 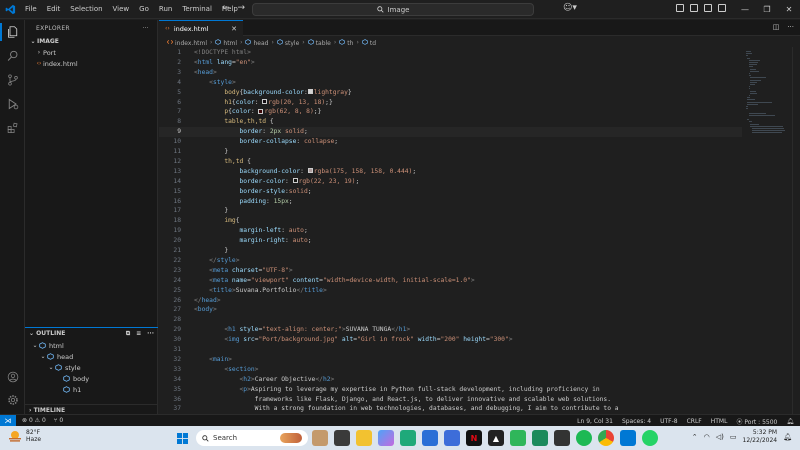 What do you see at coordinates (707, 437) in the screenshot?
I see `wifi-icon: ◠` at bounding box center [707, 437].